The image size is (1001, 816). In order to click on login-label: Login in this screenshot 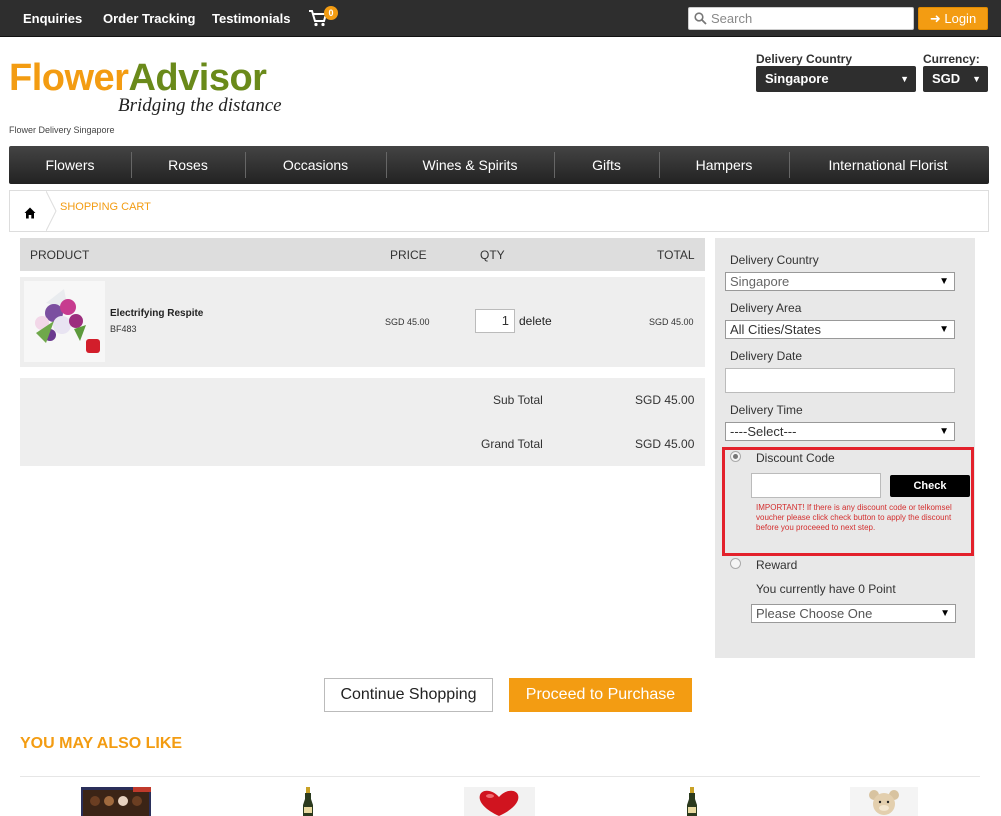, I will do `click(960, 18)`.